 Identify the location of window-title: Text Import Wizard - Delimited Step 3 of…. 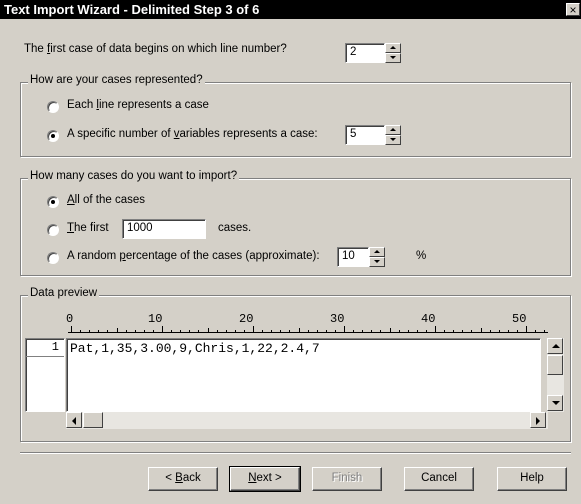
(132, 9).